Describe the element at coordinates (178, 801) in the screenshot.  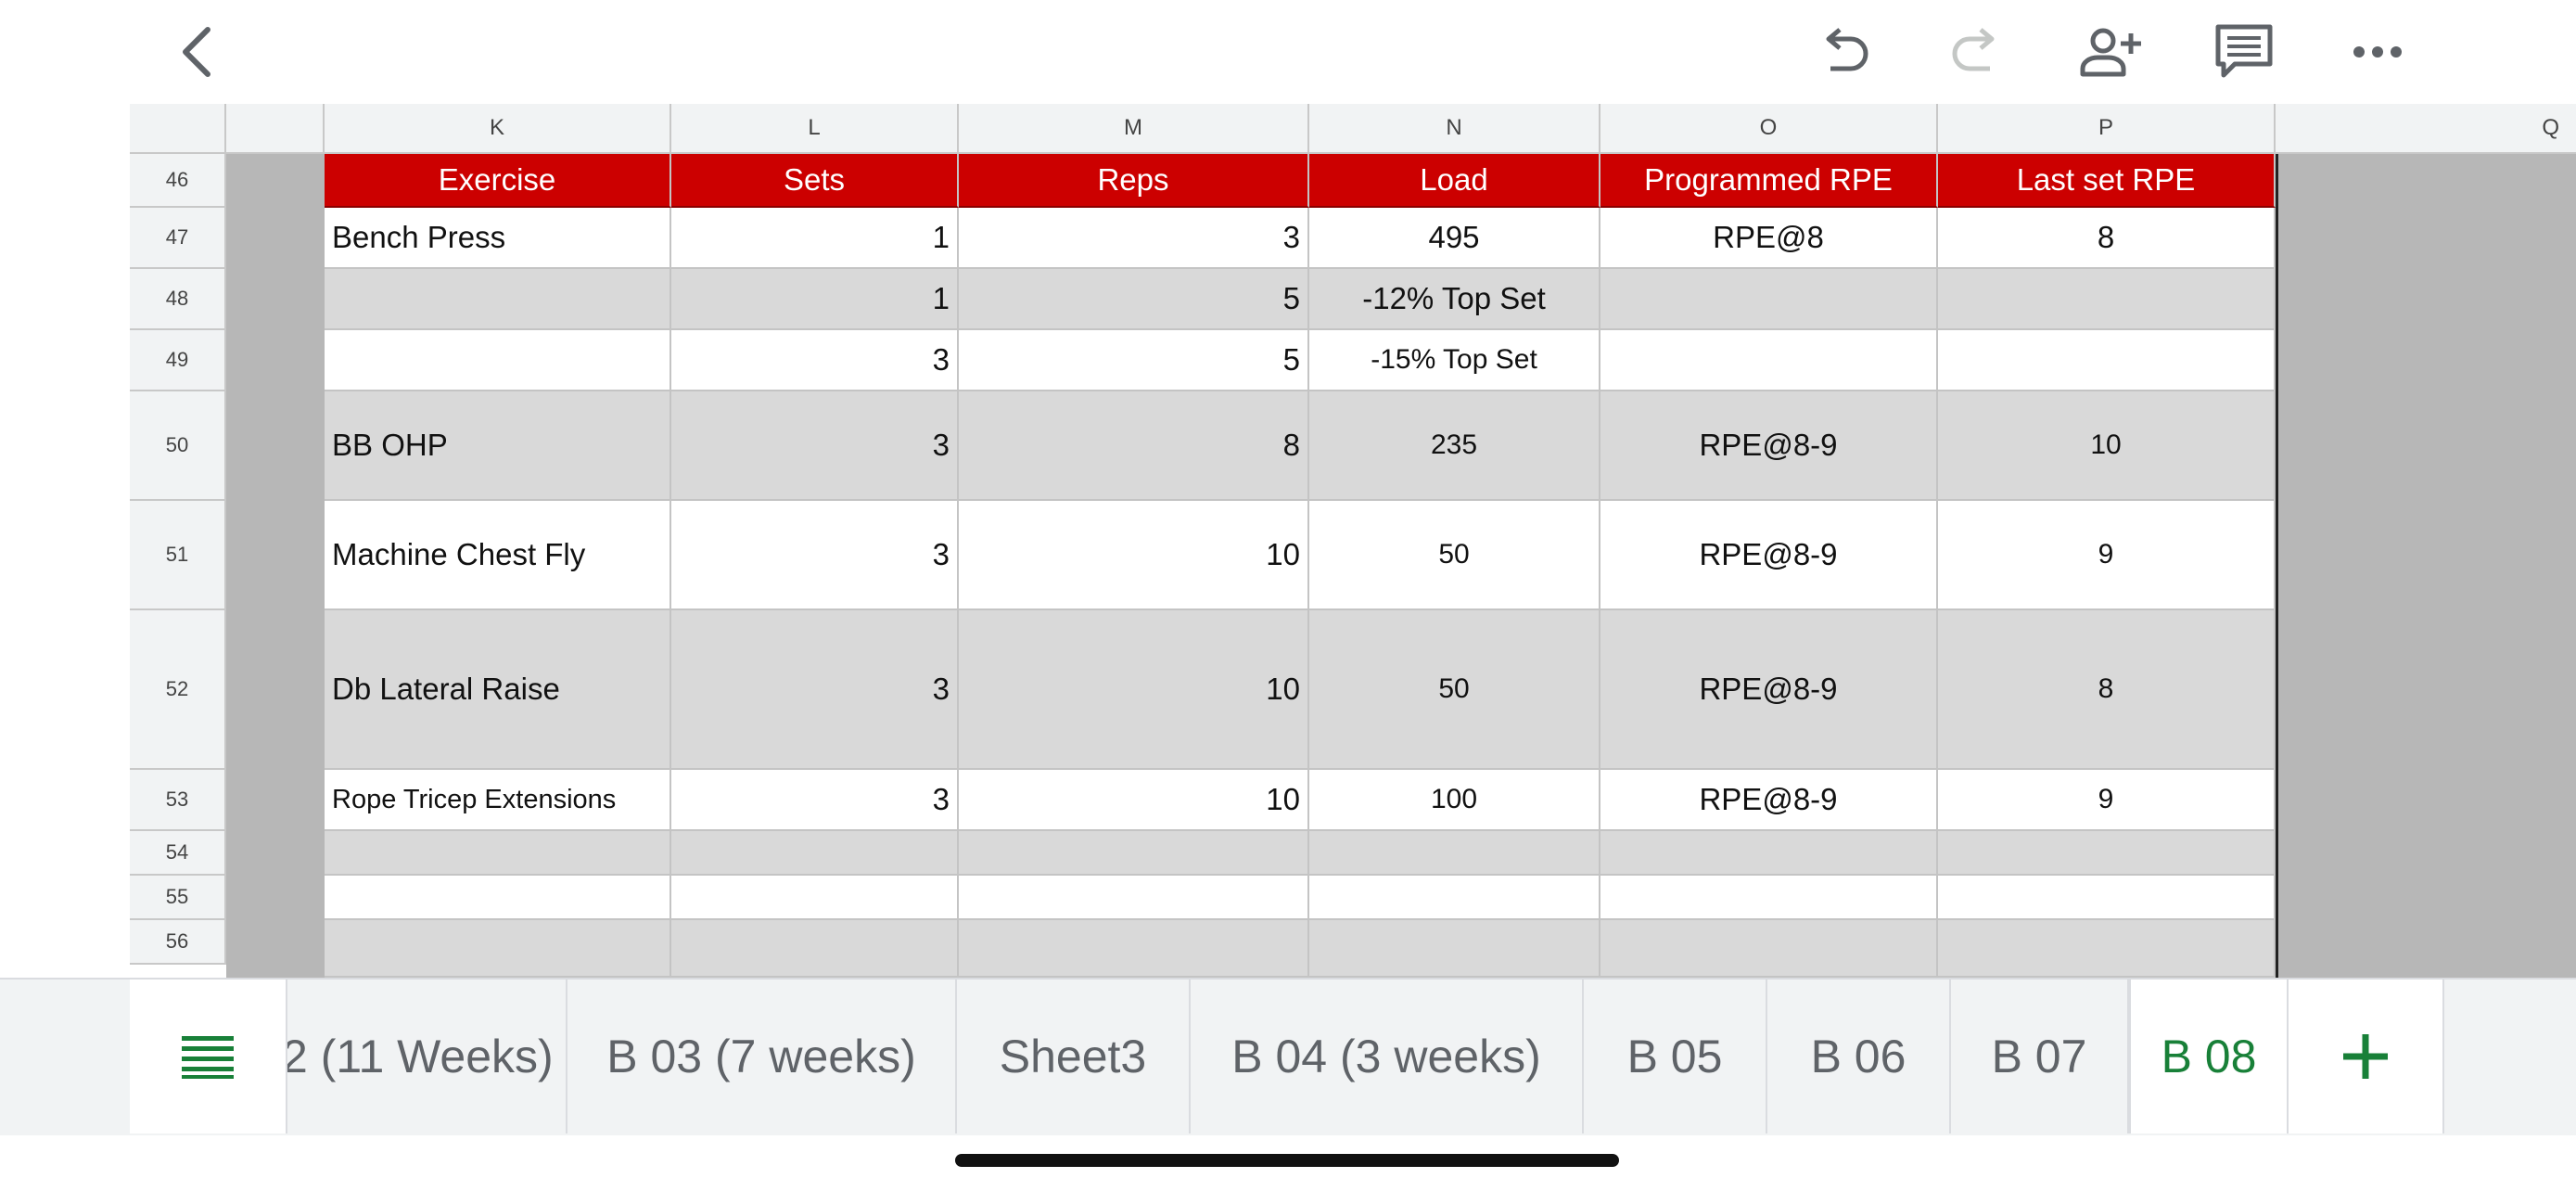
I see `row-header: 53` at that location.